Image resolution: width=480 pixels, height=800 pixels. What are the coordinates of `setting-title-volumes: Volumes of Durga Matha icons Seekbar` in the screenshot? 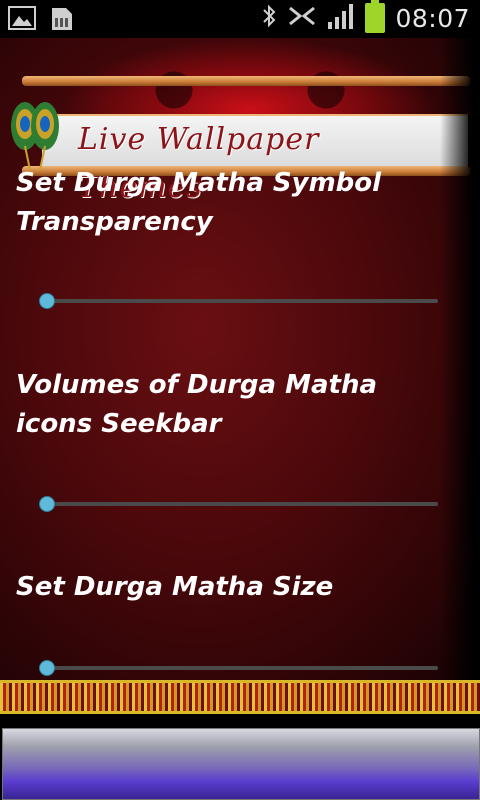 It's located at (197, 404).